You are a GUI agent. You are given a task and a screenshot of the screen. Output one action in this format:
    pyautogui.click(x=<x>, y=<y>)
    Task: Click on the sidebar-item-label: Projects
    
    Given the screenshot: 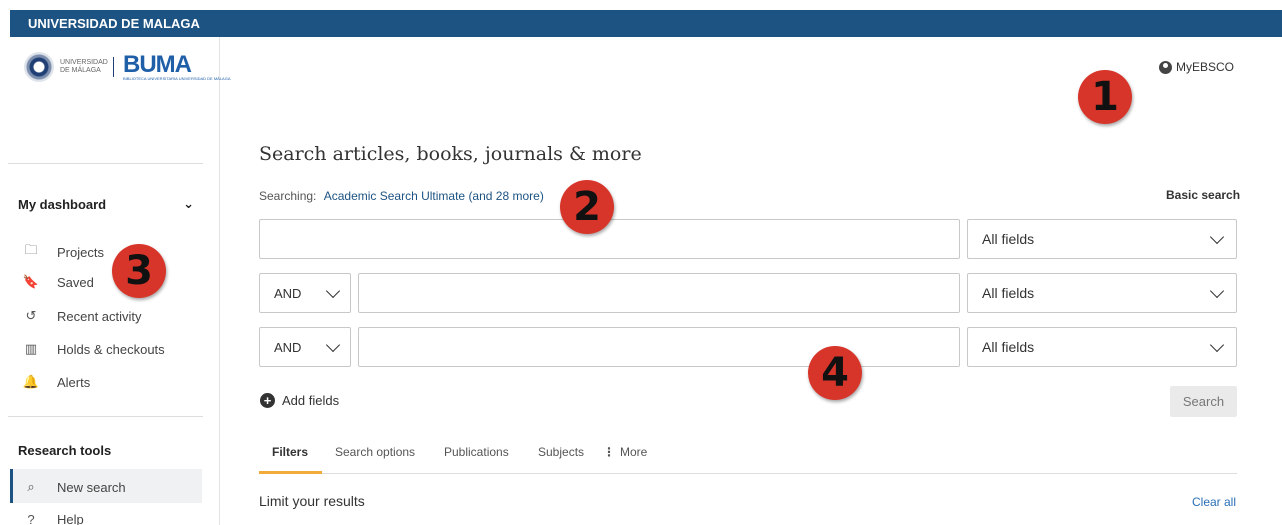 What is the action you would take?
    pyautogui.click(x=80, y=252)
    